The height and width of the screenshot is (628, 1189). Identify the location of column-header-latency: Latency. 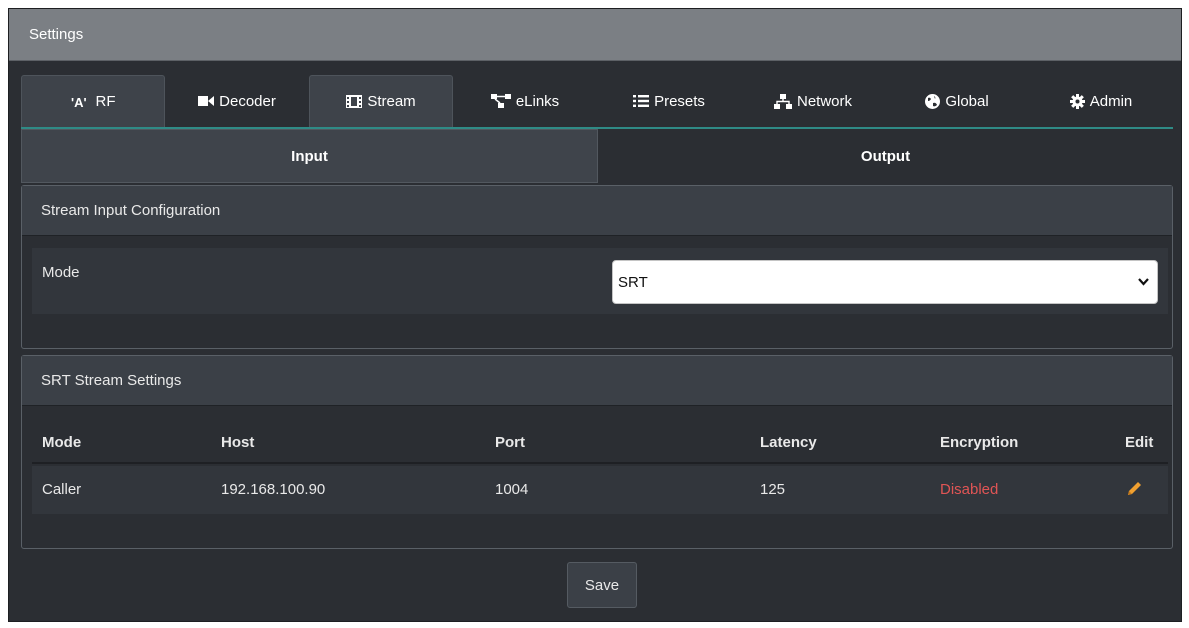
(788, 442).